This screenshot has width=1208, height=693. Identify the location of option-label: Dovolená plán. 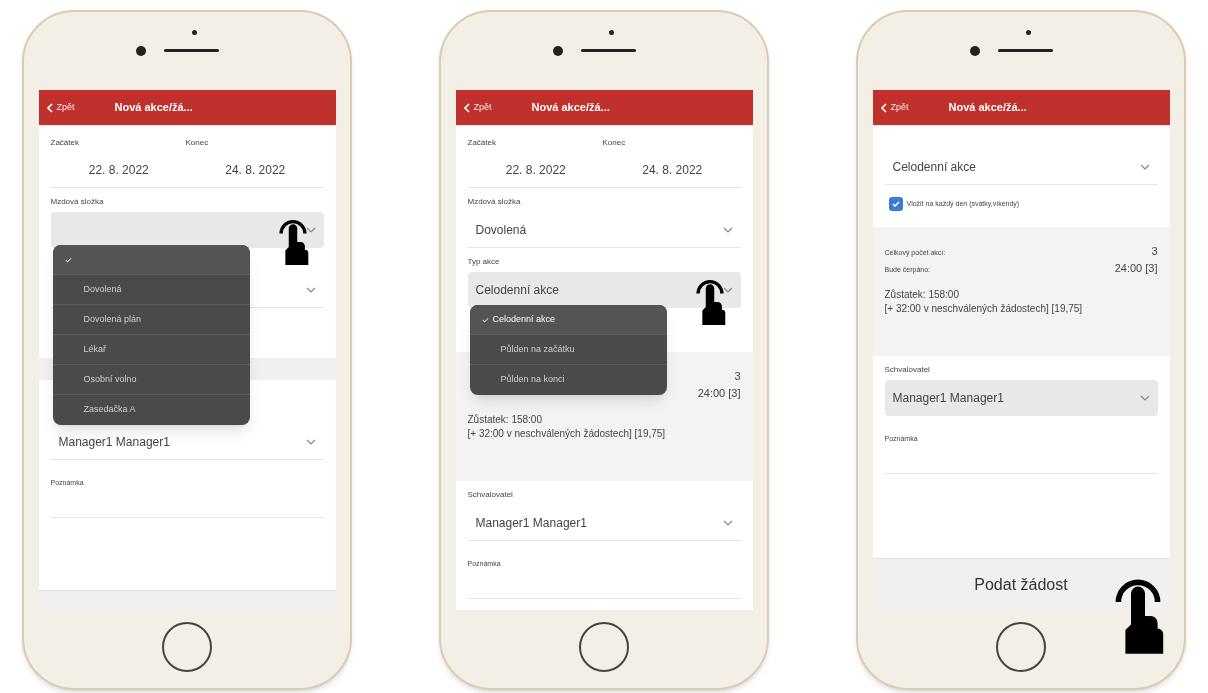
(112, 319).